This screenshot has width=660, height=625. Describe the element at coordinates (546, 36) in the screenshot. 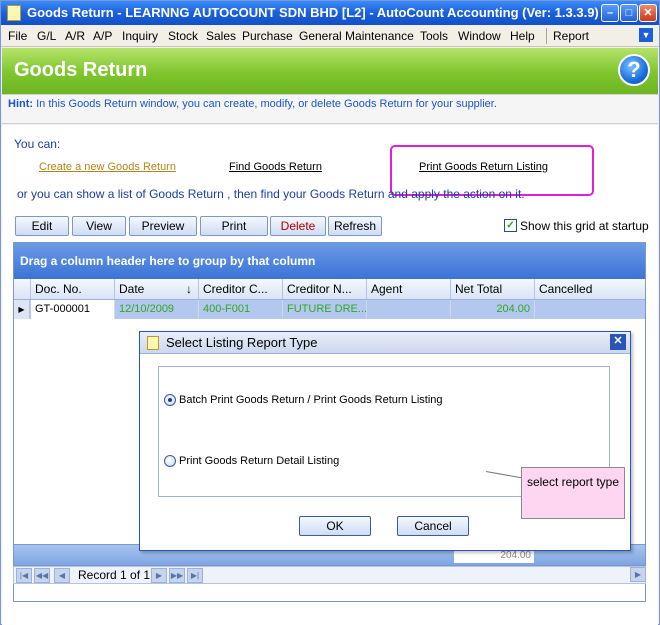

I see `menu-separator` at that location.